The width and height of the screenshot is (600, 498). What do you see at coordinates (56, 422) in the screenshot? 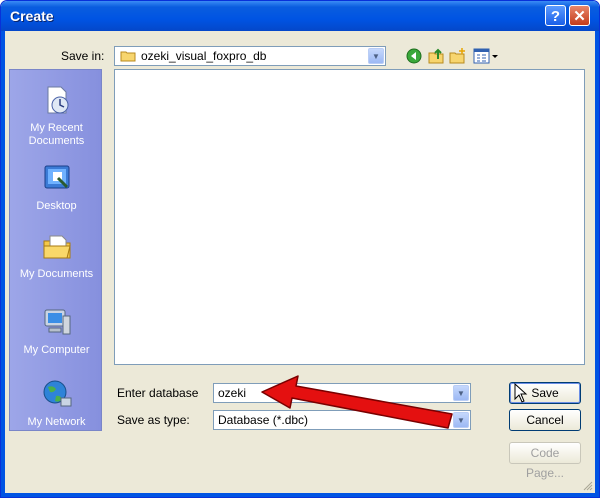
I see `place-label: My Network` at bounding box center [56, 422].